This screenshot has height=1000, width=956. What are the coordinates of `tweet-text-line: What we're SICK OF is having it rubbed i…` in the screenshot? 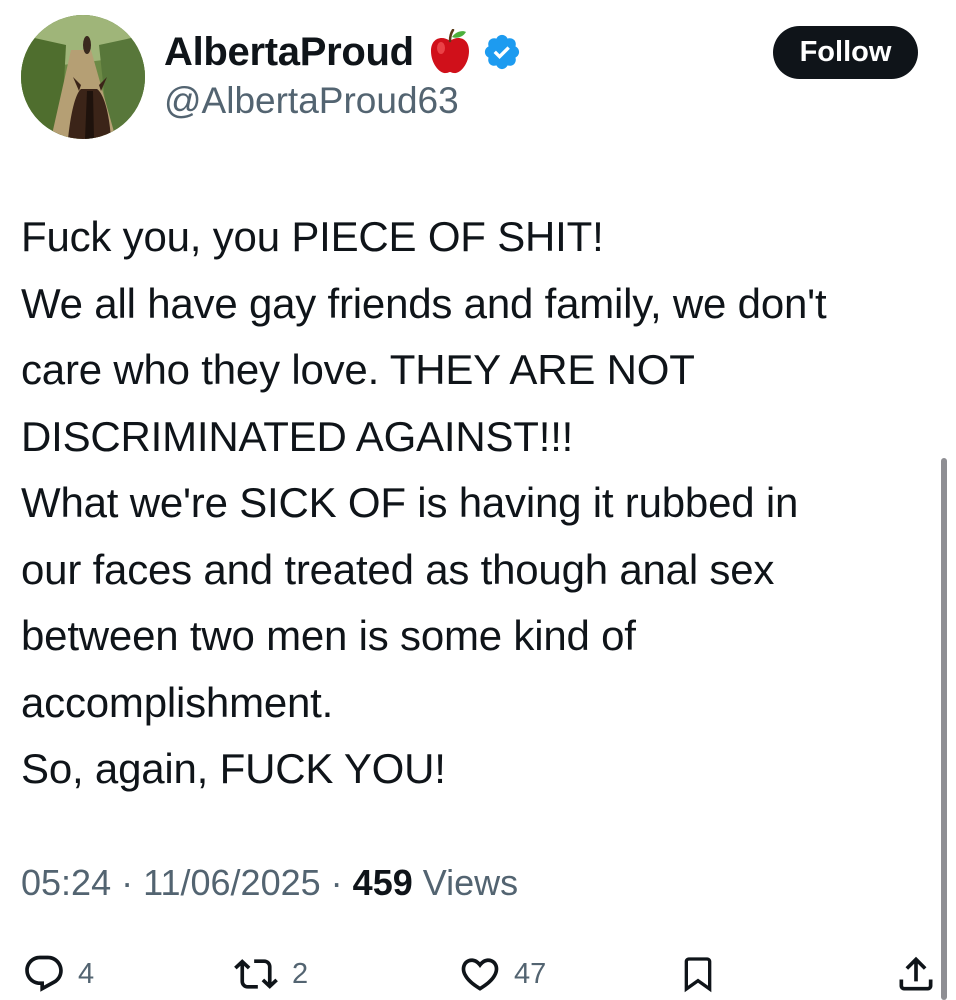 It's located at (410, 502).